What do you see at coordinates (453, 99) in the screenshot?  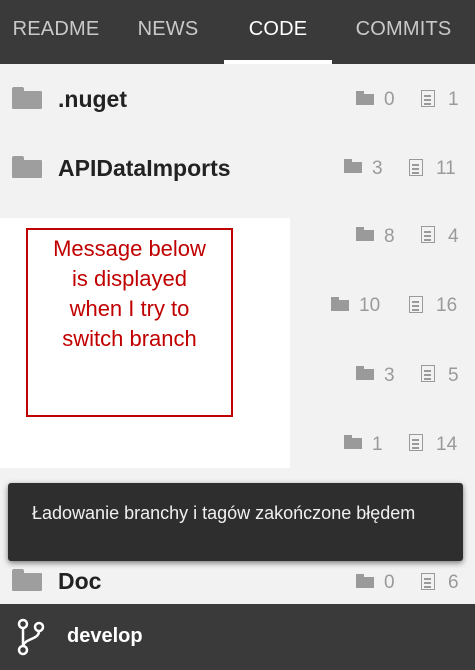 I see `file-count: 1` at bounding box center [453, 99].